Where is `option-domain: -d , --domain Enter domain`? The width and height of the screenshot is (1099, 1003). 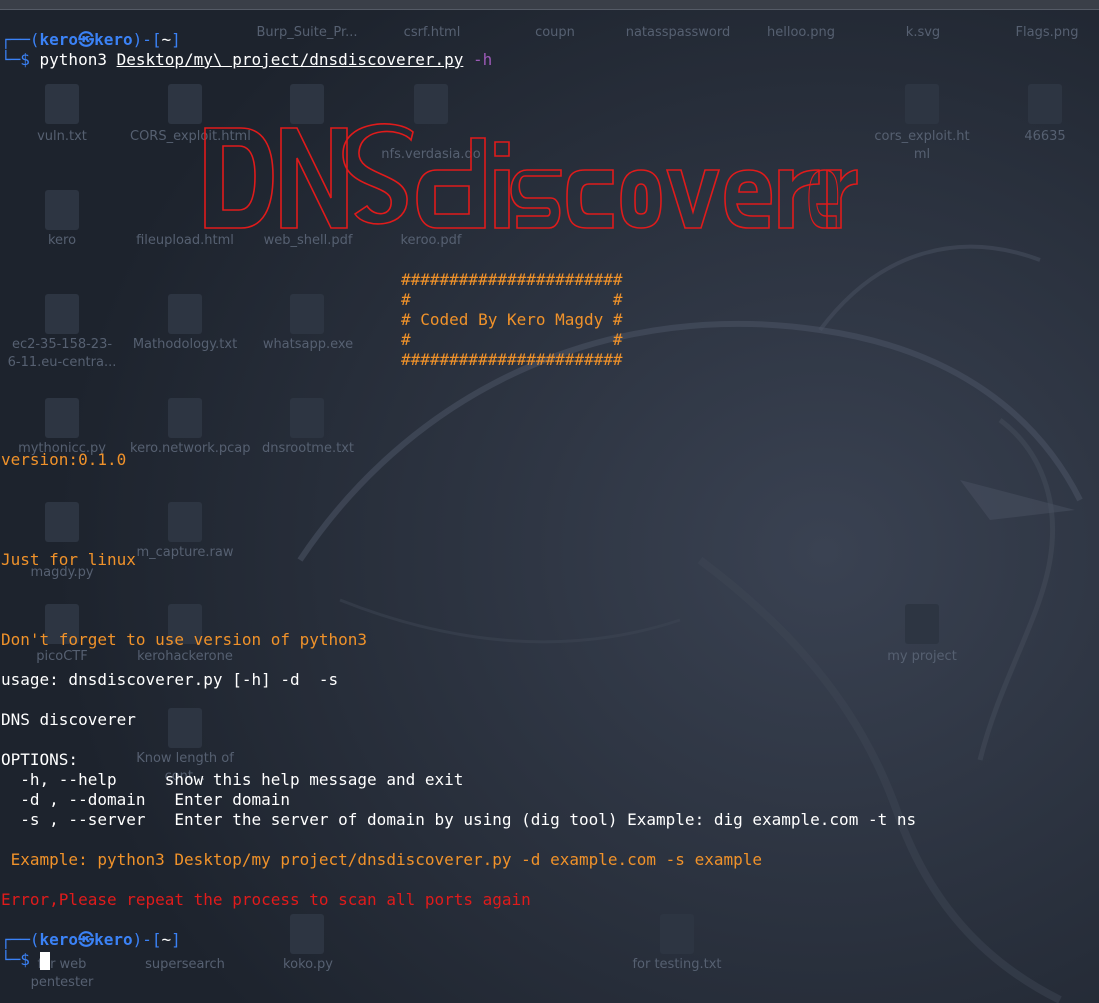 option-domain: -d , --domain Enter domain is located at coordinates (145, 799).